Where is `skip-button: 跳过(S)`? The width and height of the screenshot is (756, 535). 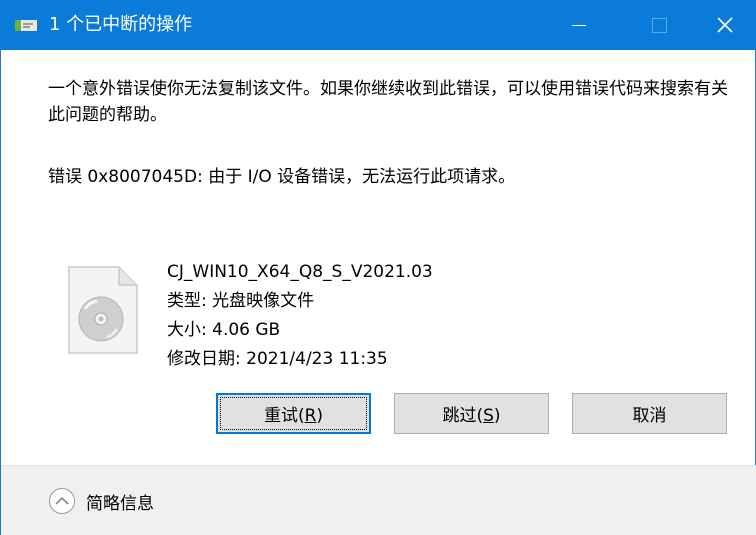 skip-button: 跳过(S) is located at coordinates (471, 413).